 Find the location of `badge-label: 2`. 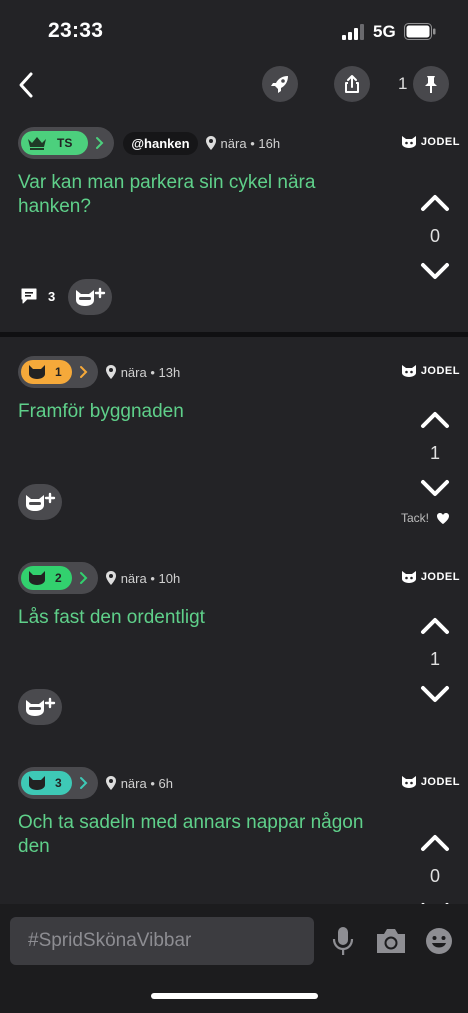

badge-label: 2 is located at coordinates (58, 578).